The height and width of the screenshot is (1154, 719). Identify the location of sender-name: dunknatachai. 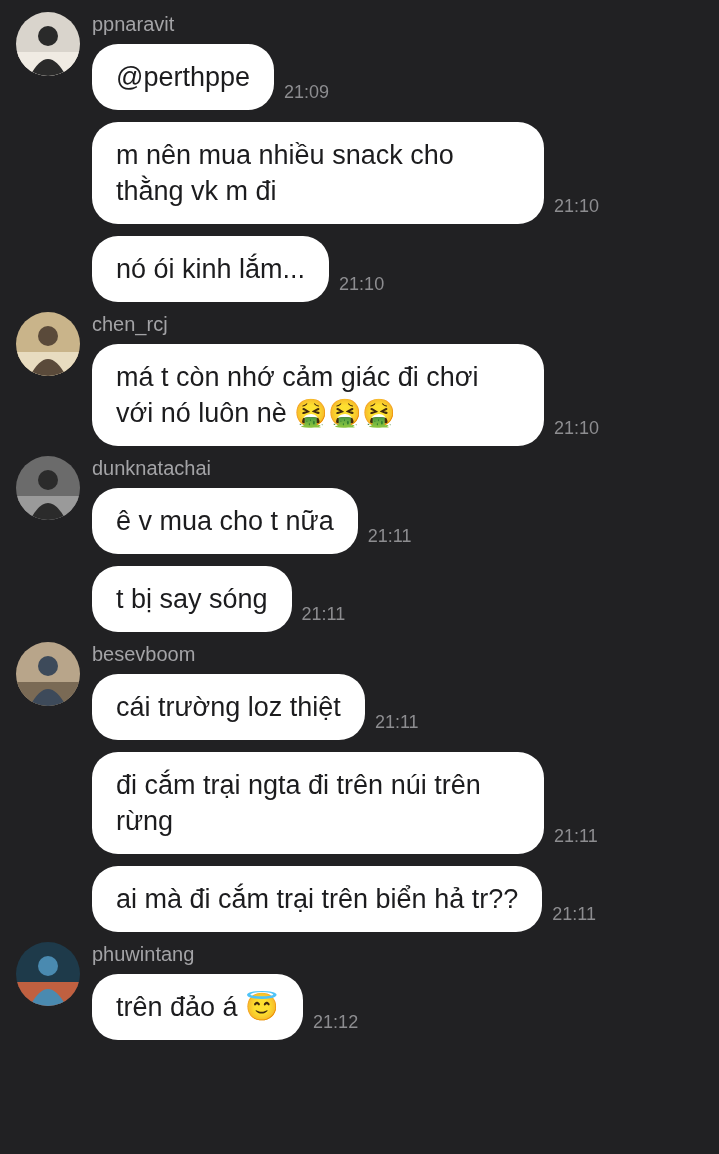
(152, 468).